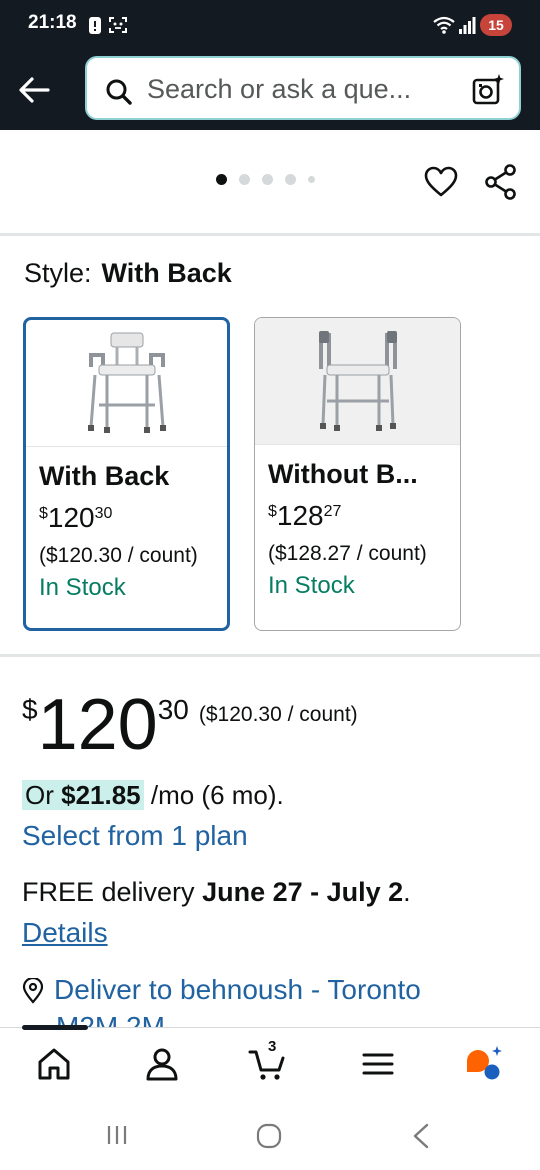  I want to click on monthly-highlight: Or $21.85, so click(83, 795).